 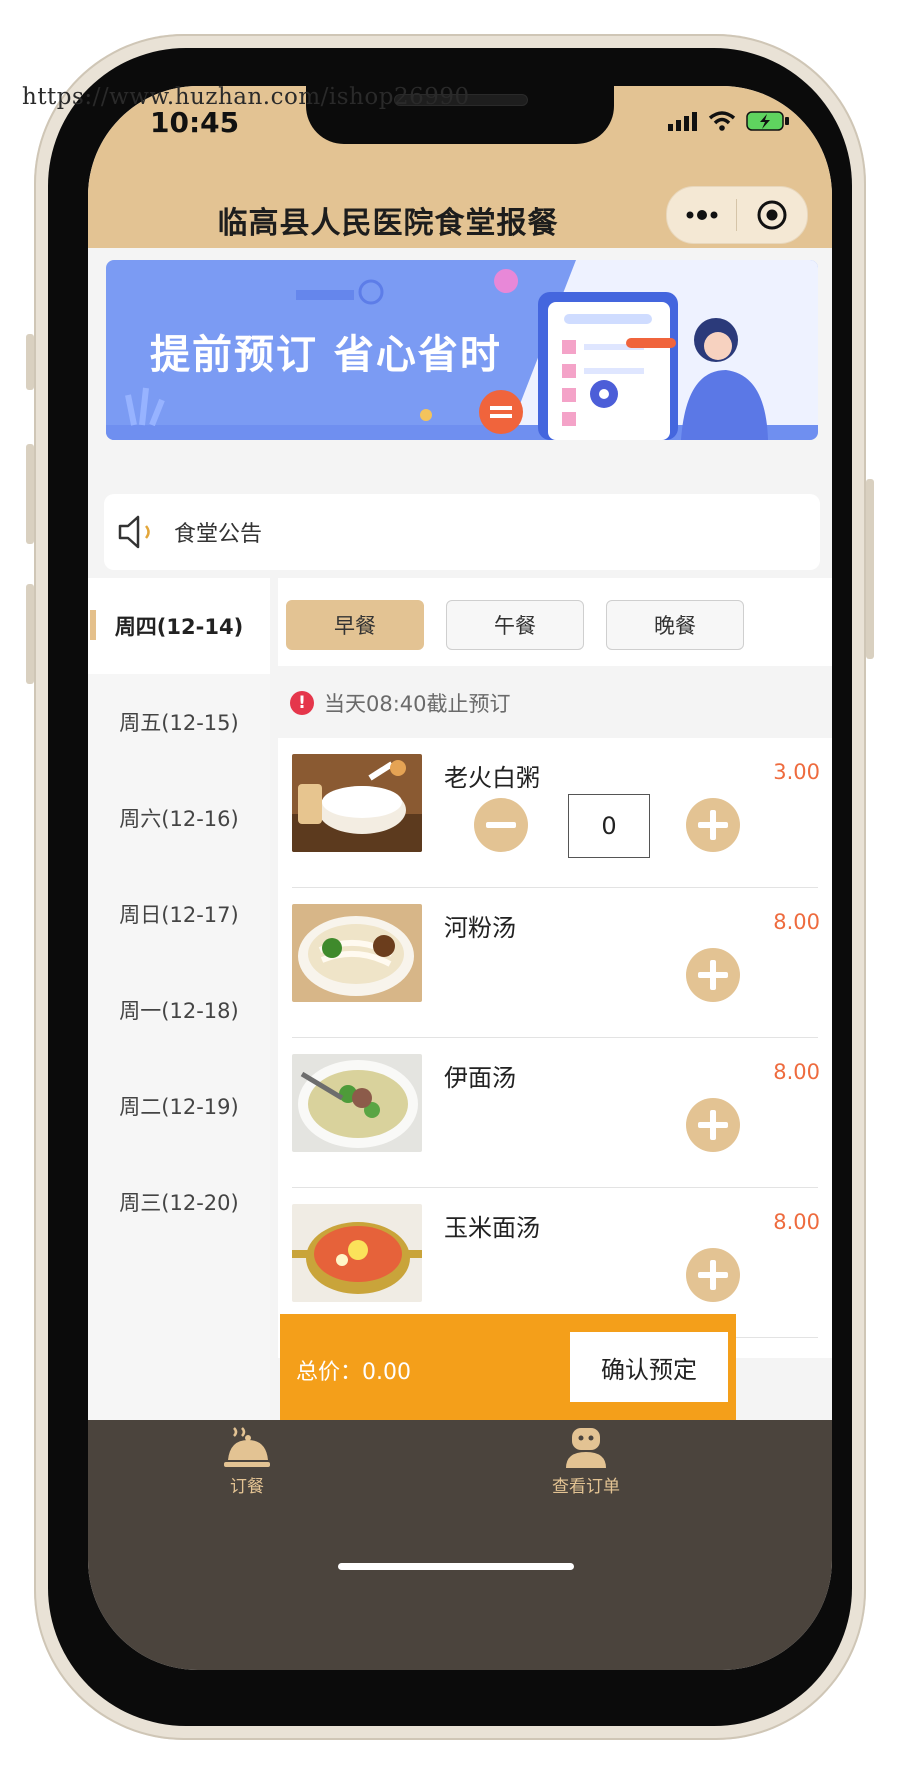 I want to click on notice-label: 食堂公告, so click(x=218, y=534).